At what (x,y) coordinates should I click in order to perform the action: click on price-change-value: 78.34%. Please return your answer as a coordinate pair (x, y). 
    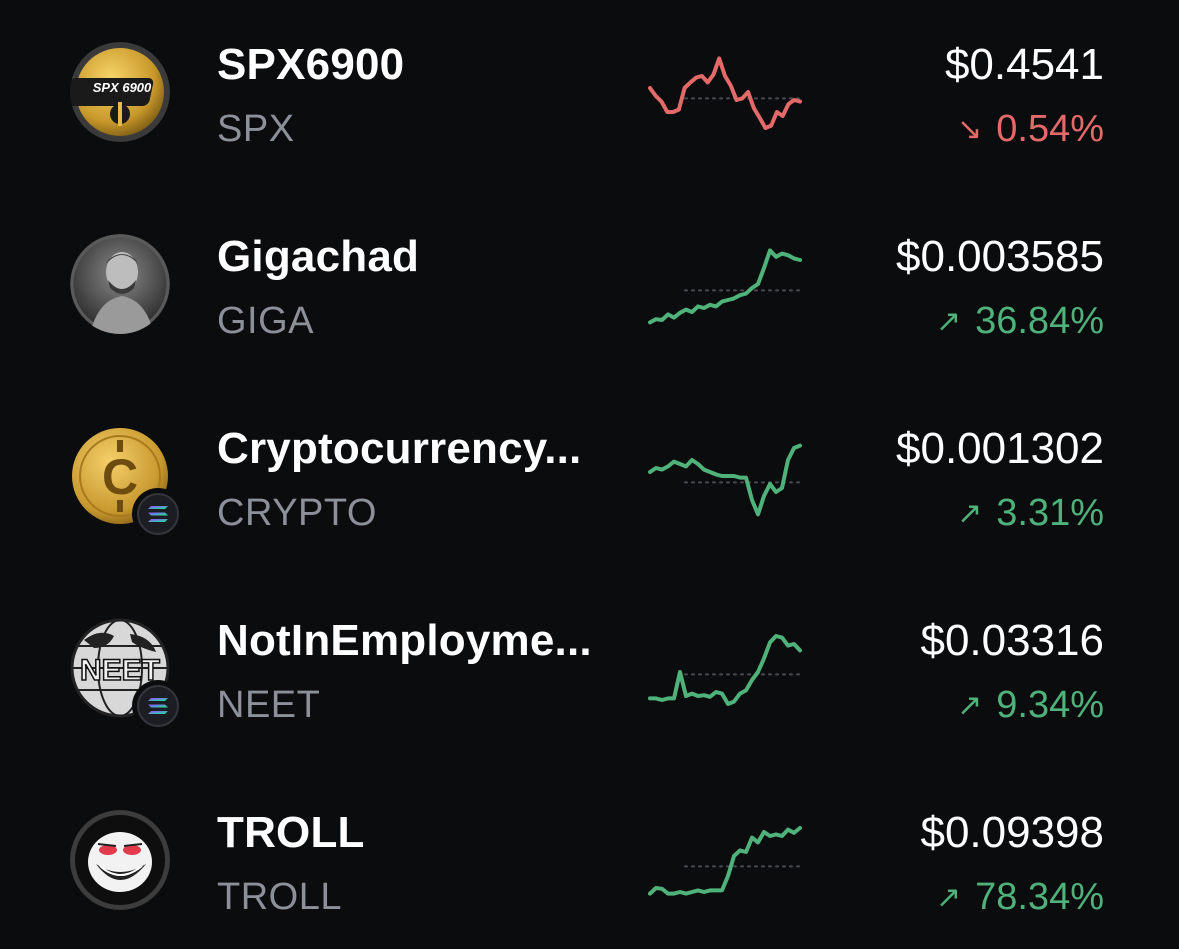
    Looking at the image, I should click on (1039, 897).